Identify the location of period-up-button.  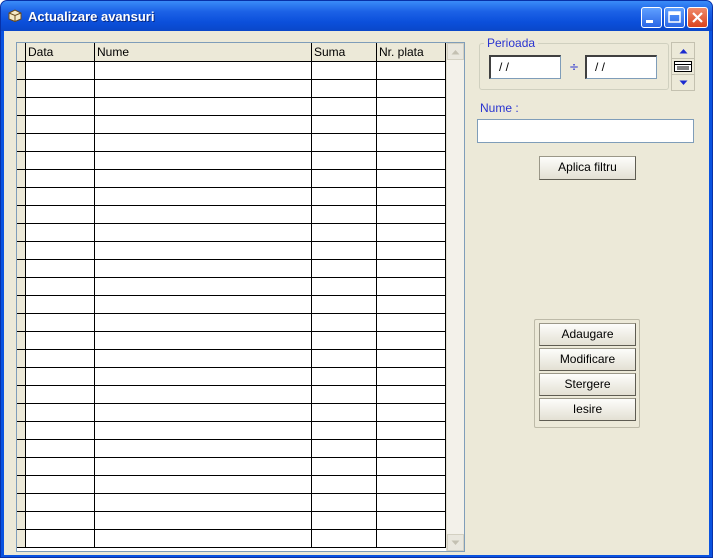
(683, 50).